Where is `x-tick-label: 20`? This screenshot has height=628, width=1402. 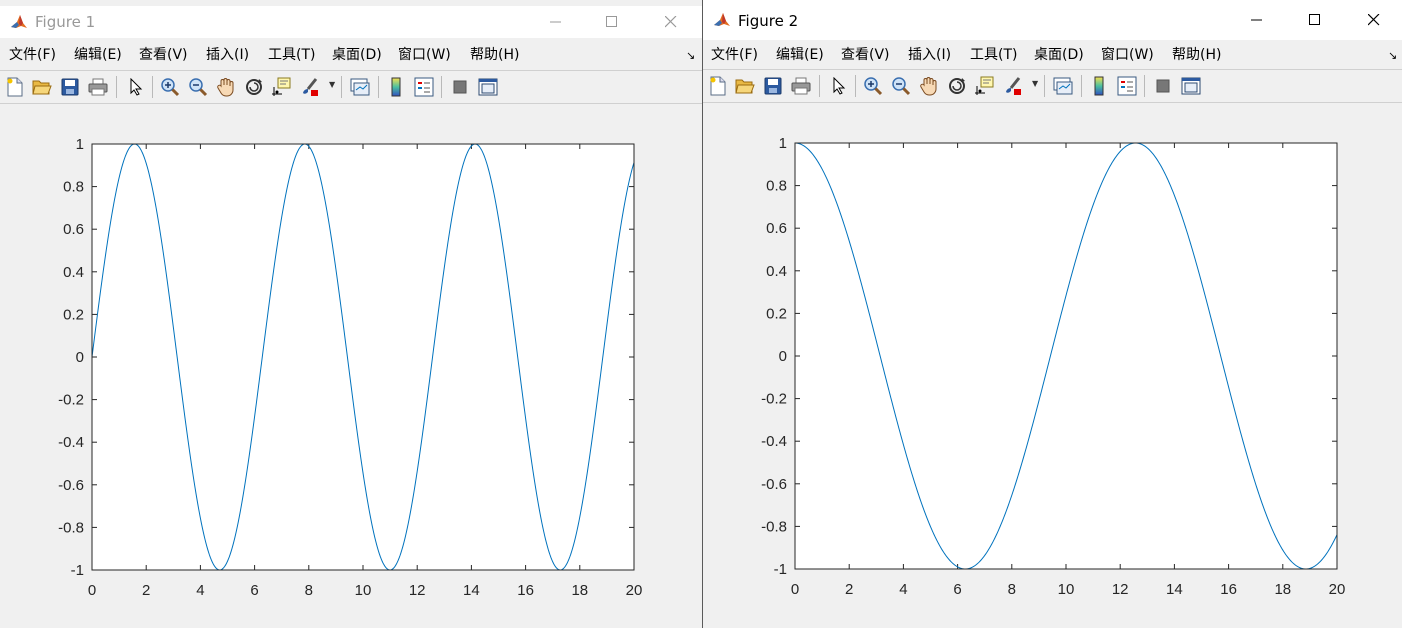
x-tick-label: 20 is located at coordinates (634, 590).